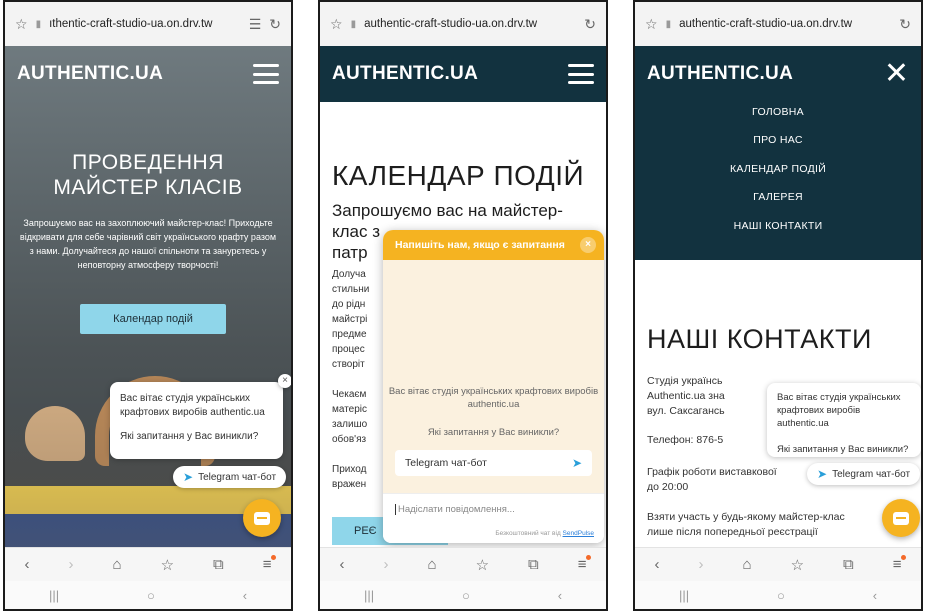  Describe the element at coordinates (148, 162) in the screenshot. I see `hero-title-line1: ПРОВЕДЕННЯ` at that location.